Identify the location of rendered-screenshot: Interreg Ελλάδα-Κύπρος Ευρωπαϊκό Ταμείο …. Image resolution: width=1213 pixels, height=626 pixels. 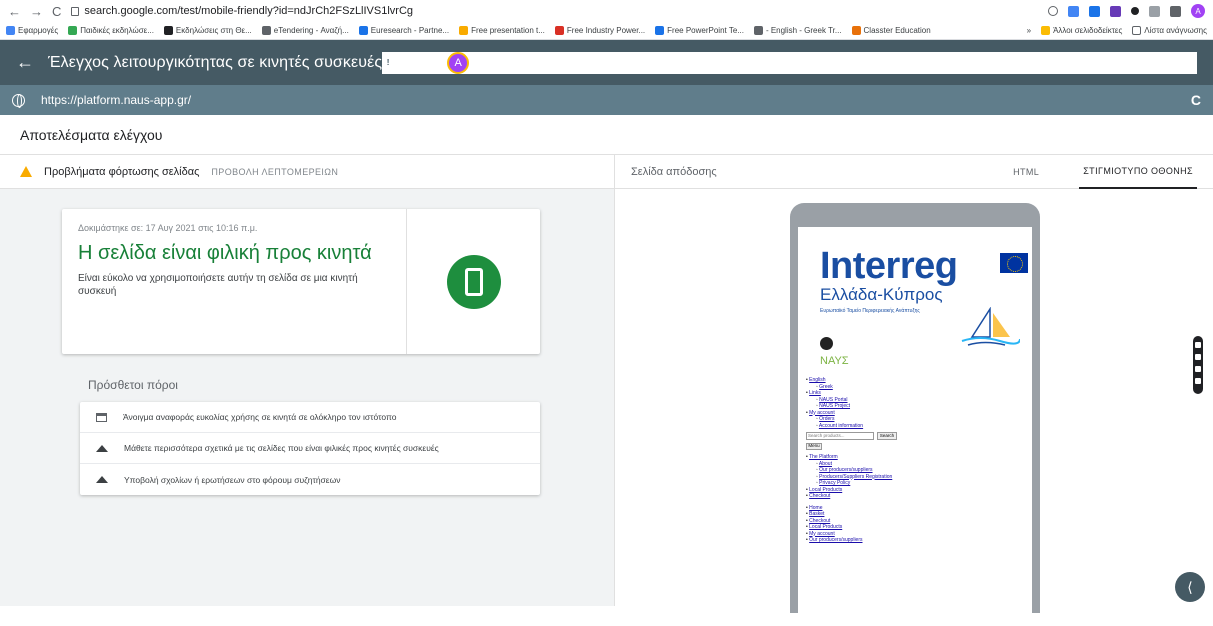
(915, 420).